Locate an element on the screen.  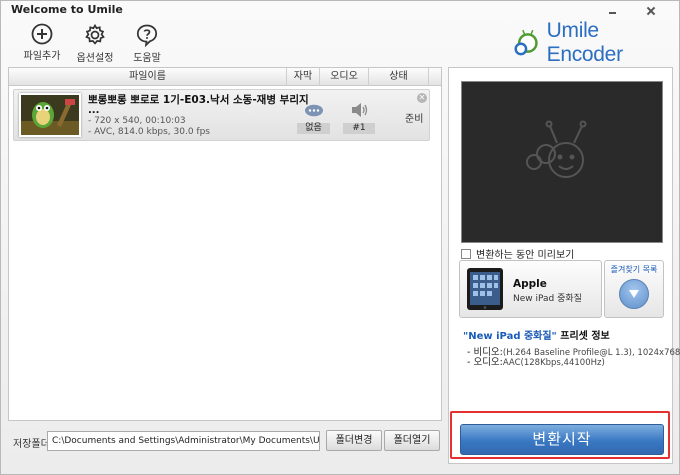
file-codec-info: - AVC, 814.0 kbps, 30.0 fps is located at coordinates (149, 132).